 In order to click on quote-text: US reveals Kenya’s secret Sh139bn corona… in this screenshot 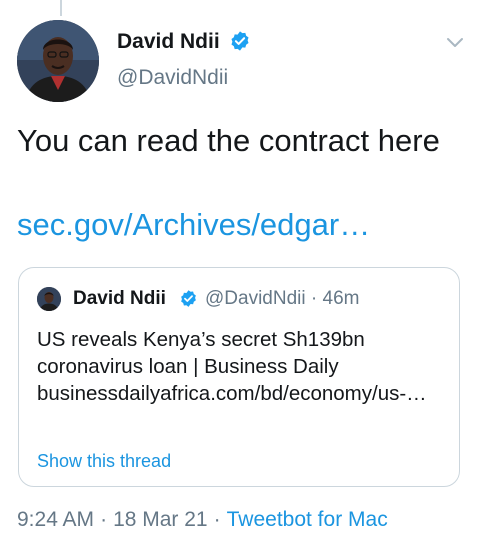, I will do `click(232, 366)`.